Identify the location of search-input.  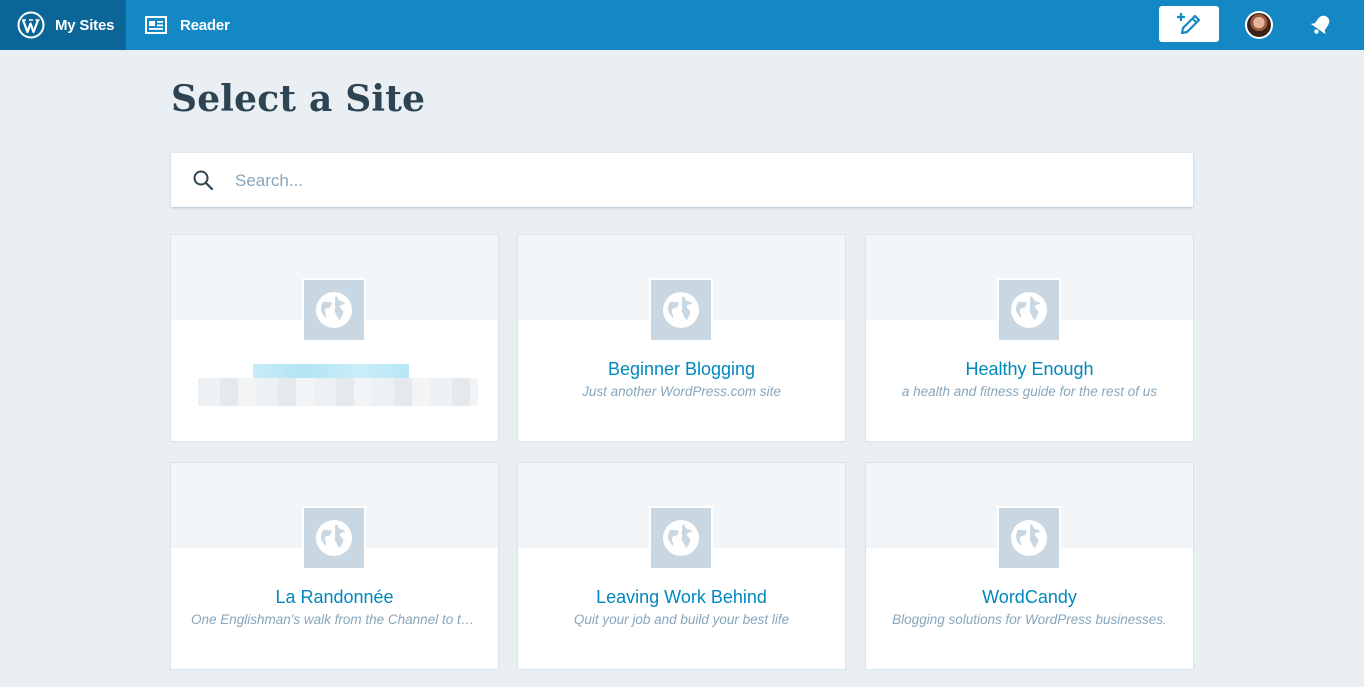
(700, 181).